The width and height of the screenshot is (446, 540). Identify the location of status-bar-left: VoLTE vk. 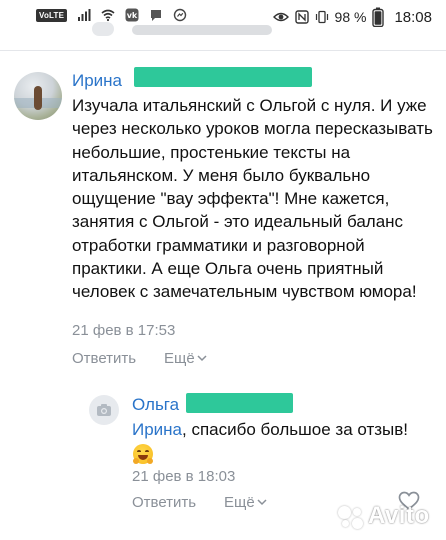
(111, 15).